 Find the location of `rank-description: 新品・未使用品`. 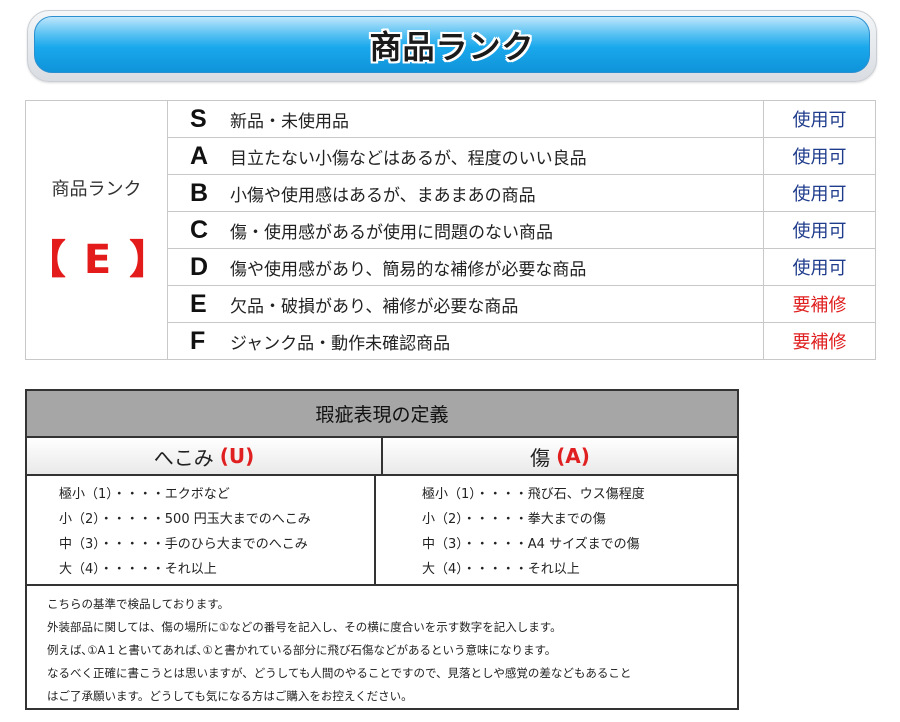

rank-description: 新品・未使用品 is located at coordinates (289, 121).